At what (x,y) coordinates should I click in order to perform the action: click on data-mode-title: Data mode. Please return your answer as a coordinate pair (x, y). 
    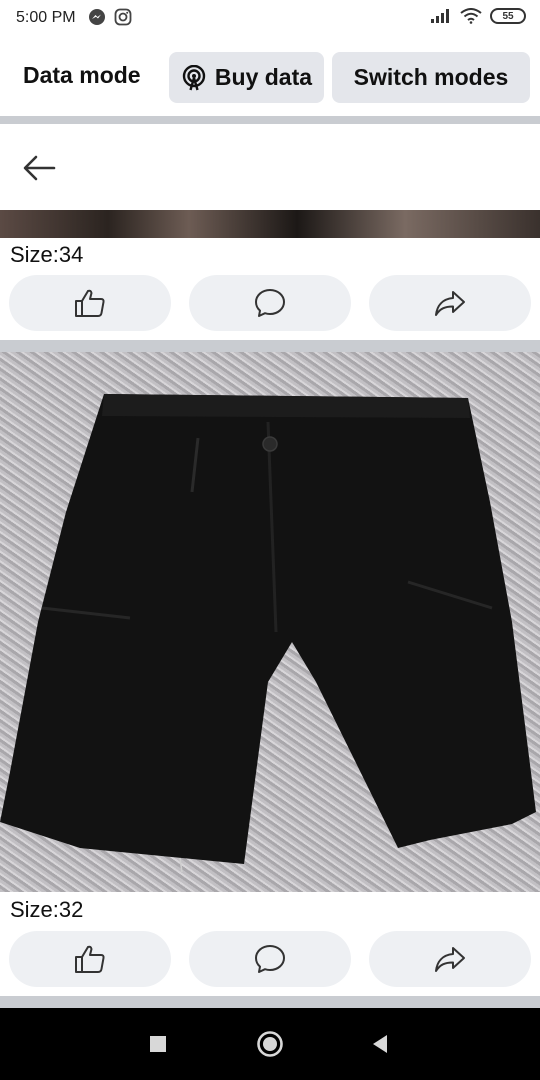
    Looking at the image, I should click on (82, 75).